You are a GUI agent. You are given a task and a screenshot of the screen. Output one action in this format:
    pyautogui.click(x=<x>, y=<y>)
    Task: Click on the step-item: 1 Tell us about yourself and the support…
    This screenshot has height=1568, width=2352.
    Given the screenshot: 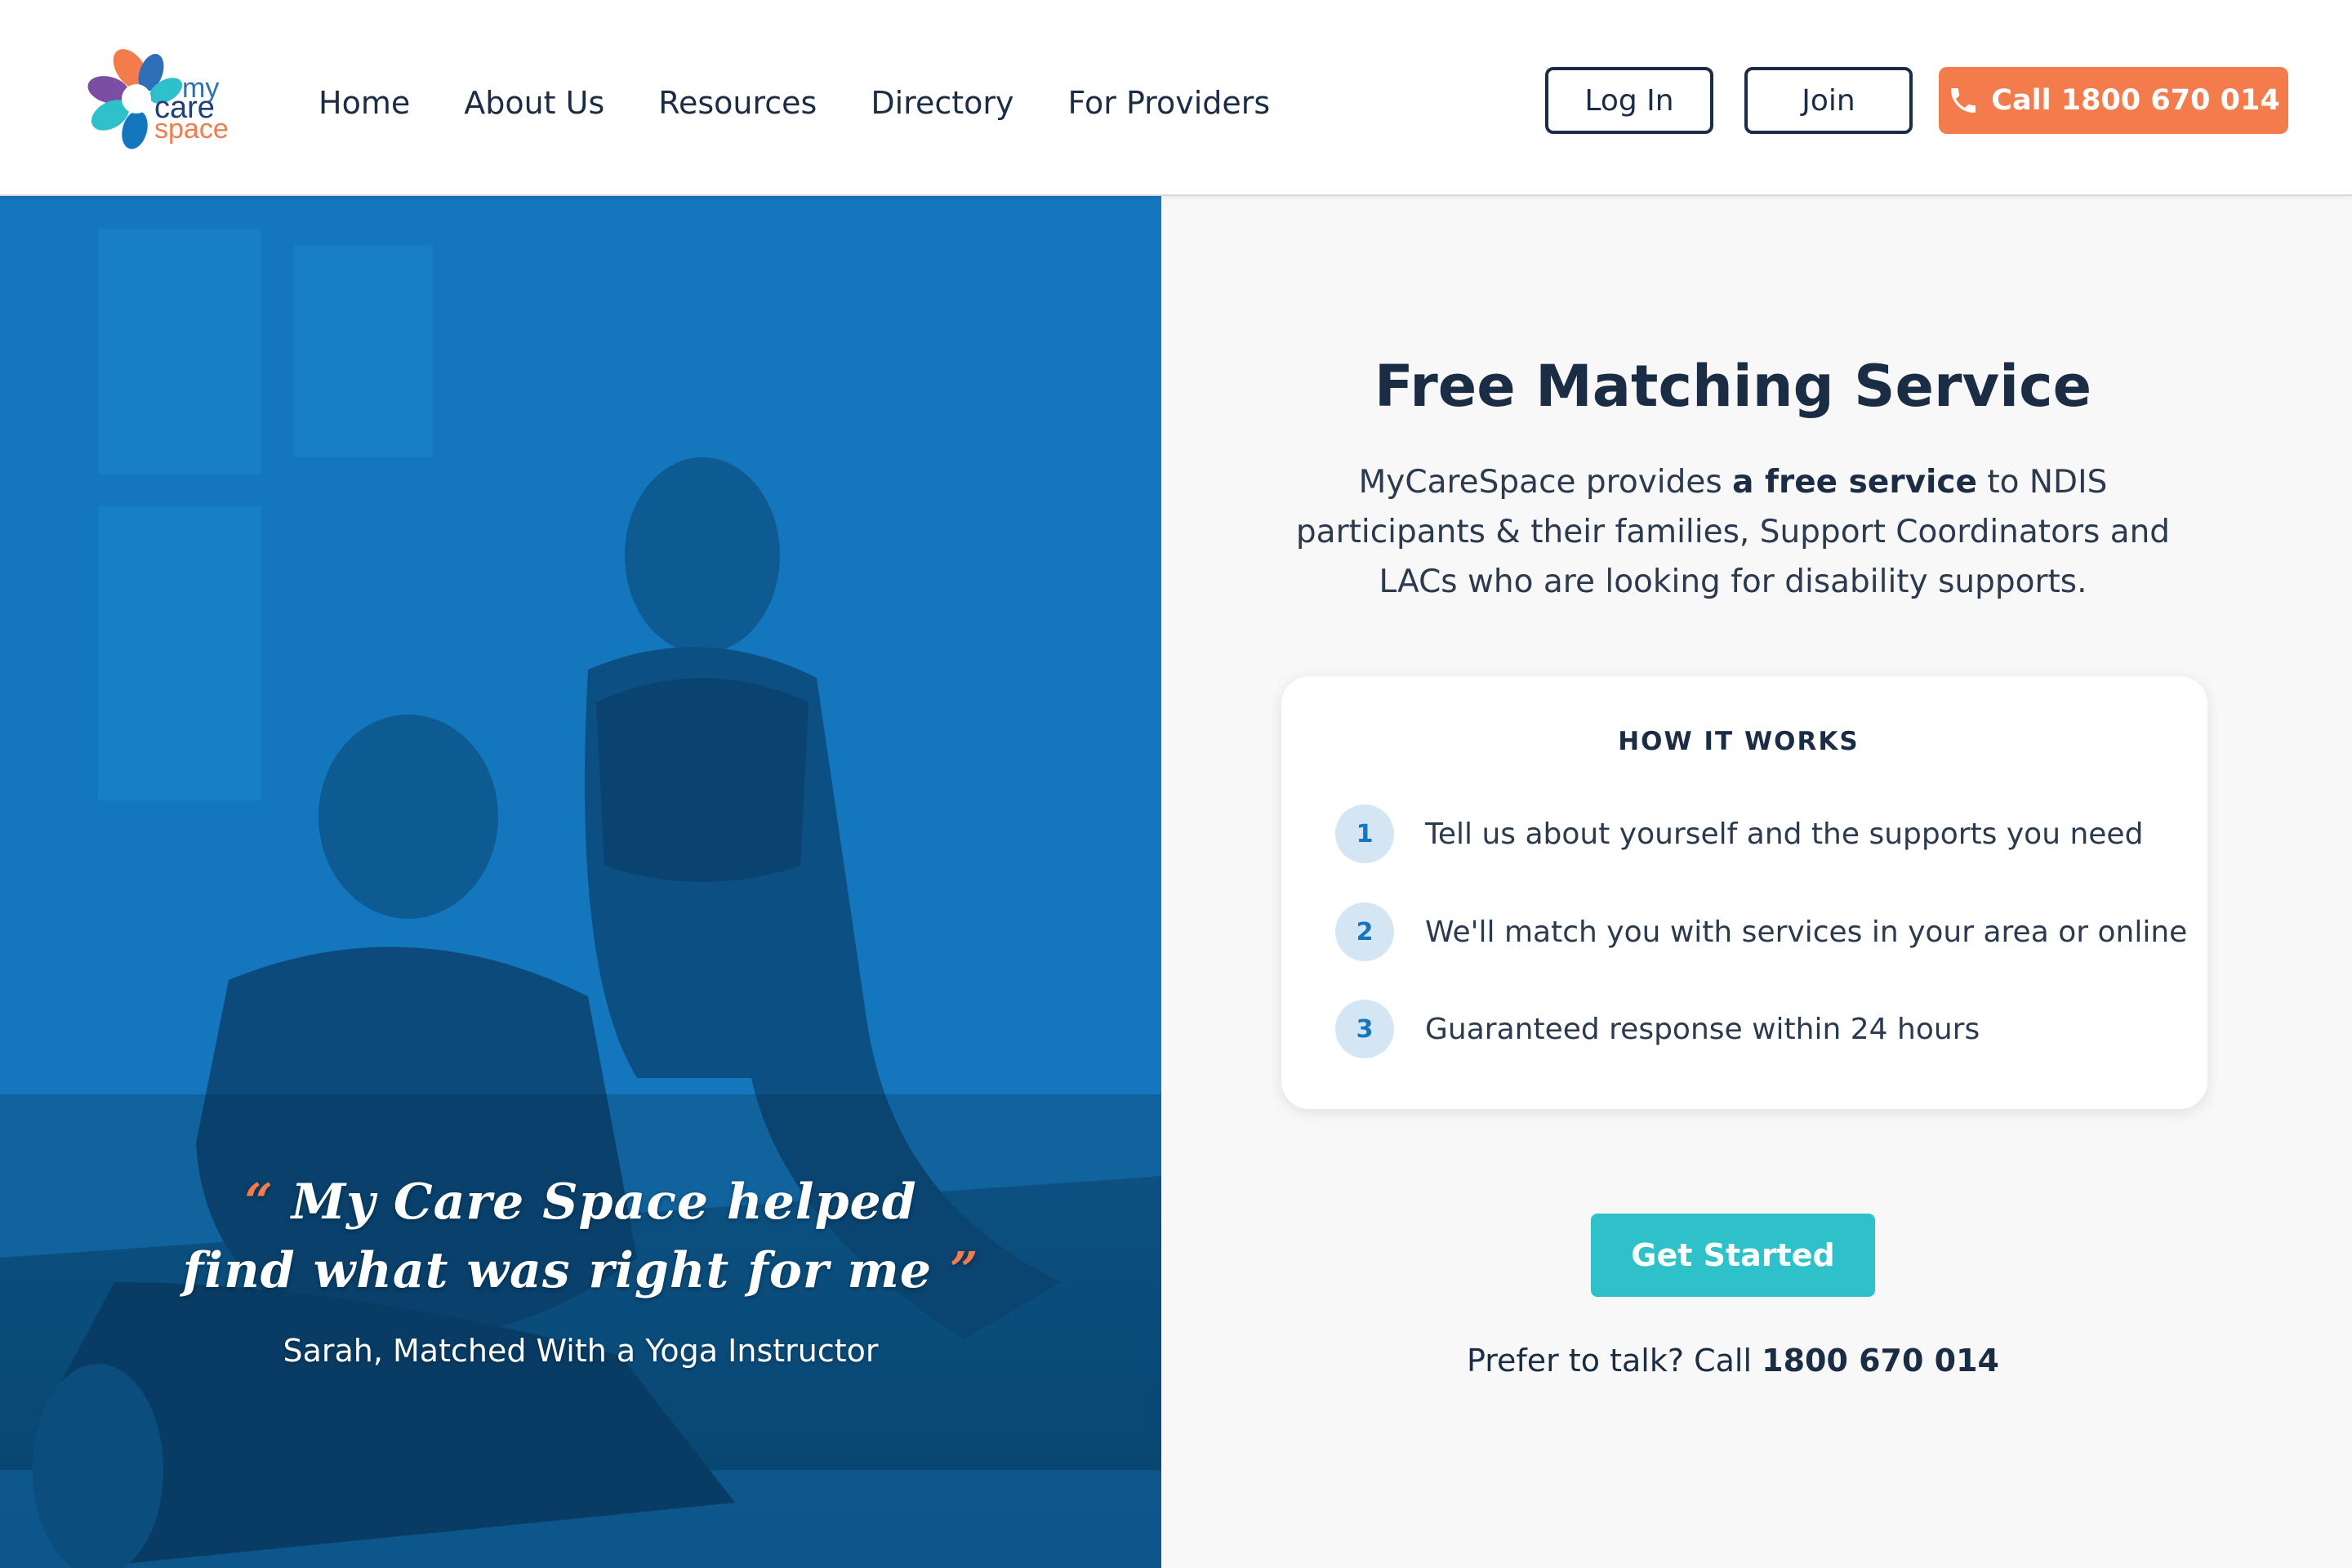 What is the action you would take?
    pyautogui.click(x=1739, y=833)
    